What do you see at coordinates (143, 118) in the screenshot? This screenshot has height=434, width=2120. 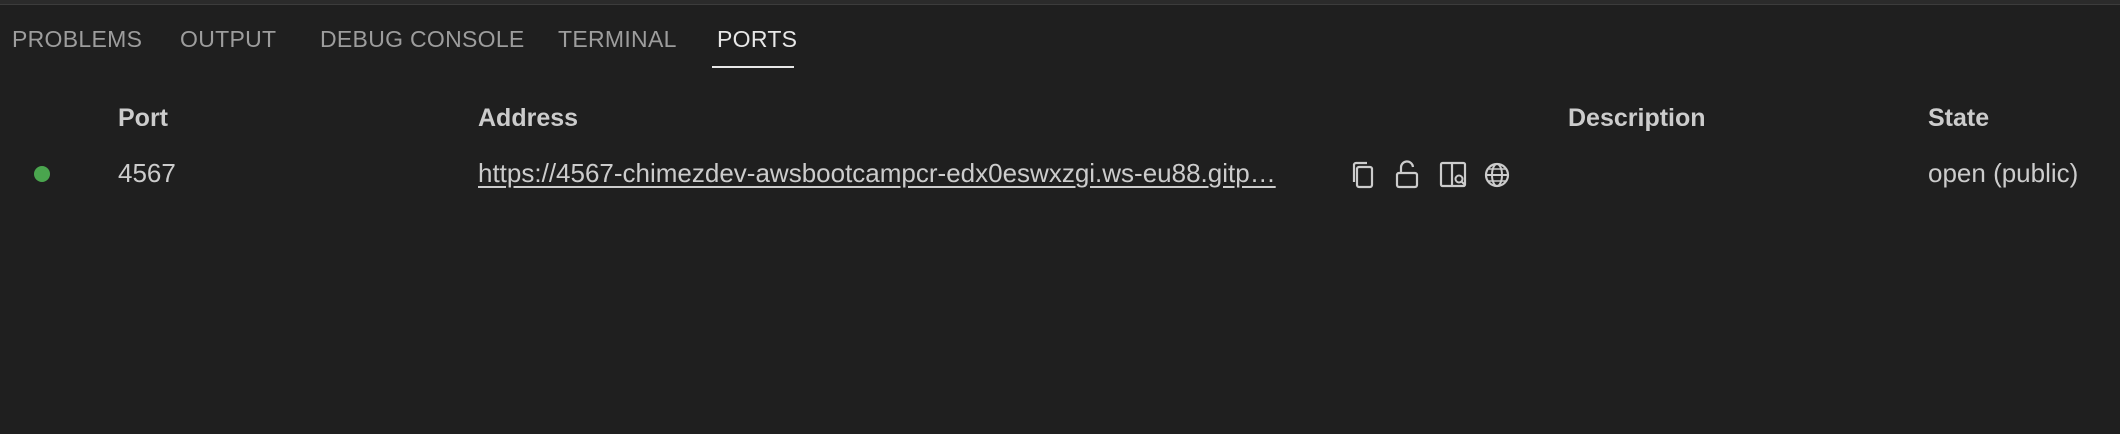 I see `column-header-port: Port` at bounding box center [143, 118].